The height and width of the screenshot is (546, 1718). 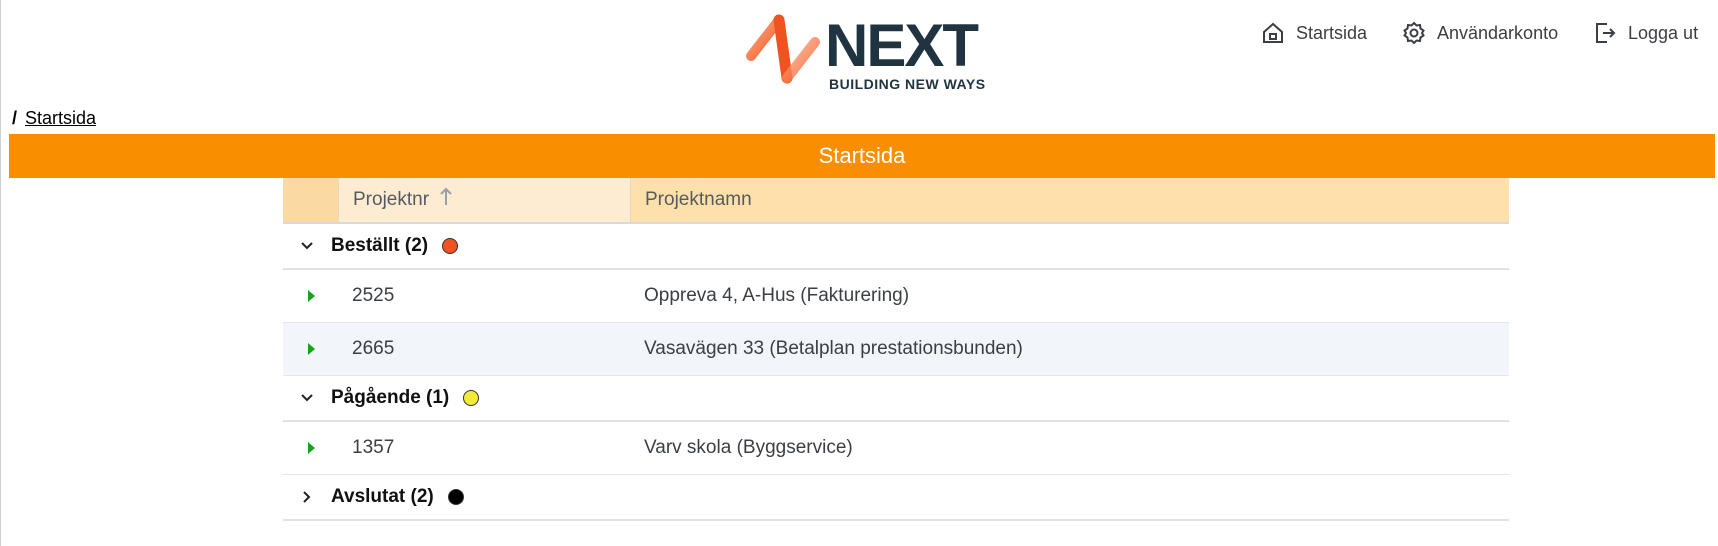 What do you see at coordinates (450, 246) in the screenshot?
I see `status-dot-ordered` at bounding box center [450, 246].